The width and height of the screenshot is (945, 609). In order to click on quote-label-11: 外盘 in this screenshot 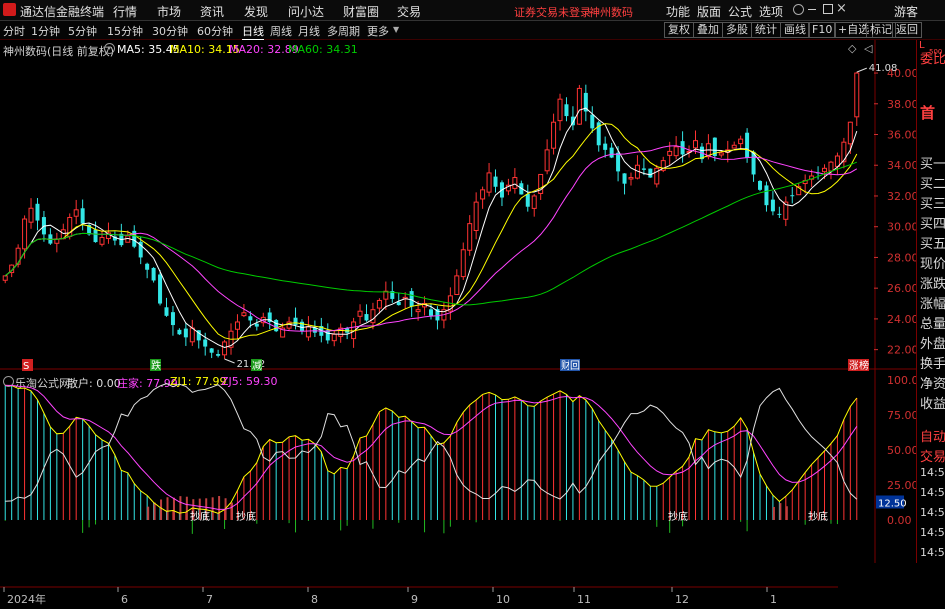, I will do `click(932, 344)`.